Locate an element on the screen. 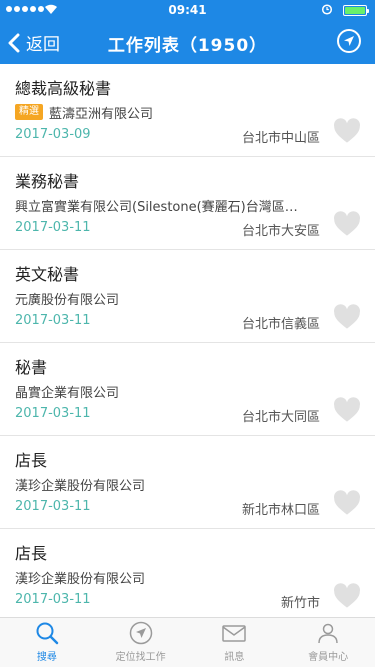 The image size is (375, 667). job-location: 台北市中山區 is located at coordinates (280, 138).